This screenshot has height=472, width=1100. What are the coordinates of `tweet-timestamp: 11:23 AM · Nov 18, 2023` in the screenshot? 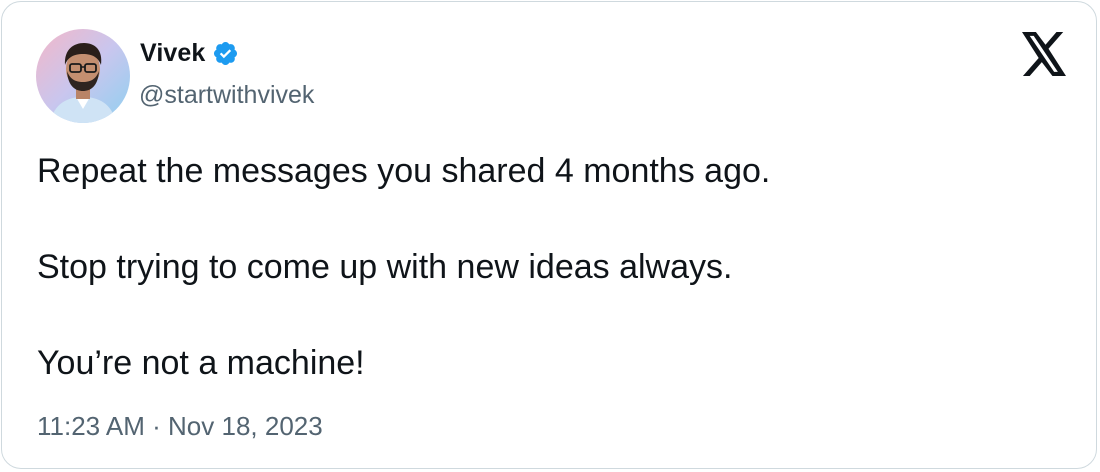 It's located at (180, 426).